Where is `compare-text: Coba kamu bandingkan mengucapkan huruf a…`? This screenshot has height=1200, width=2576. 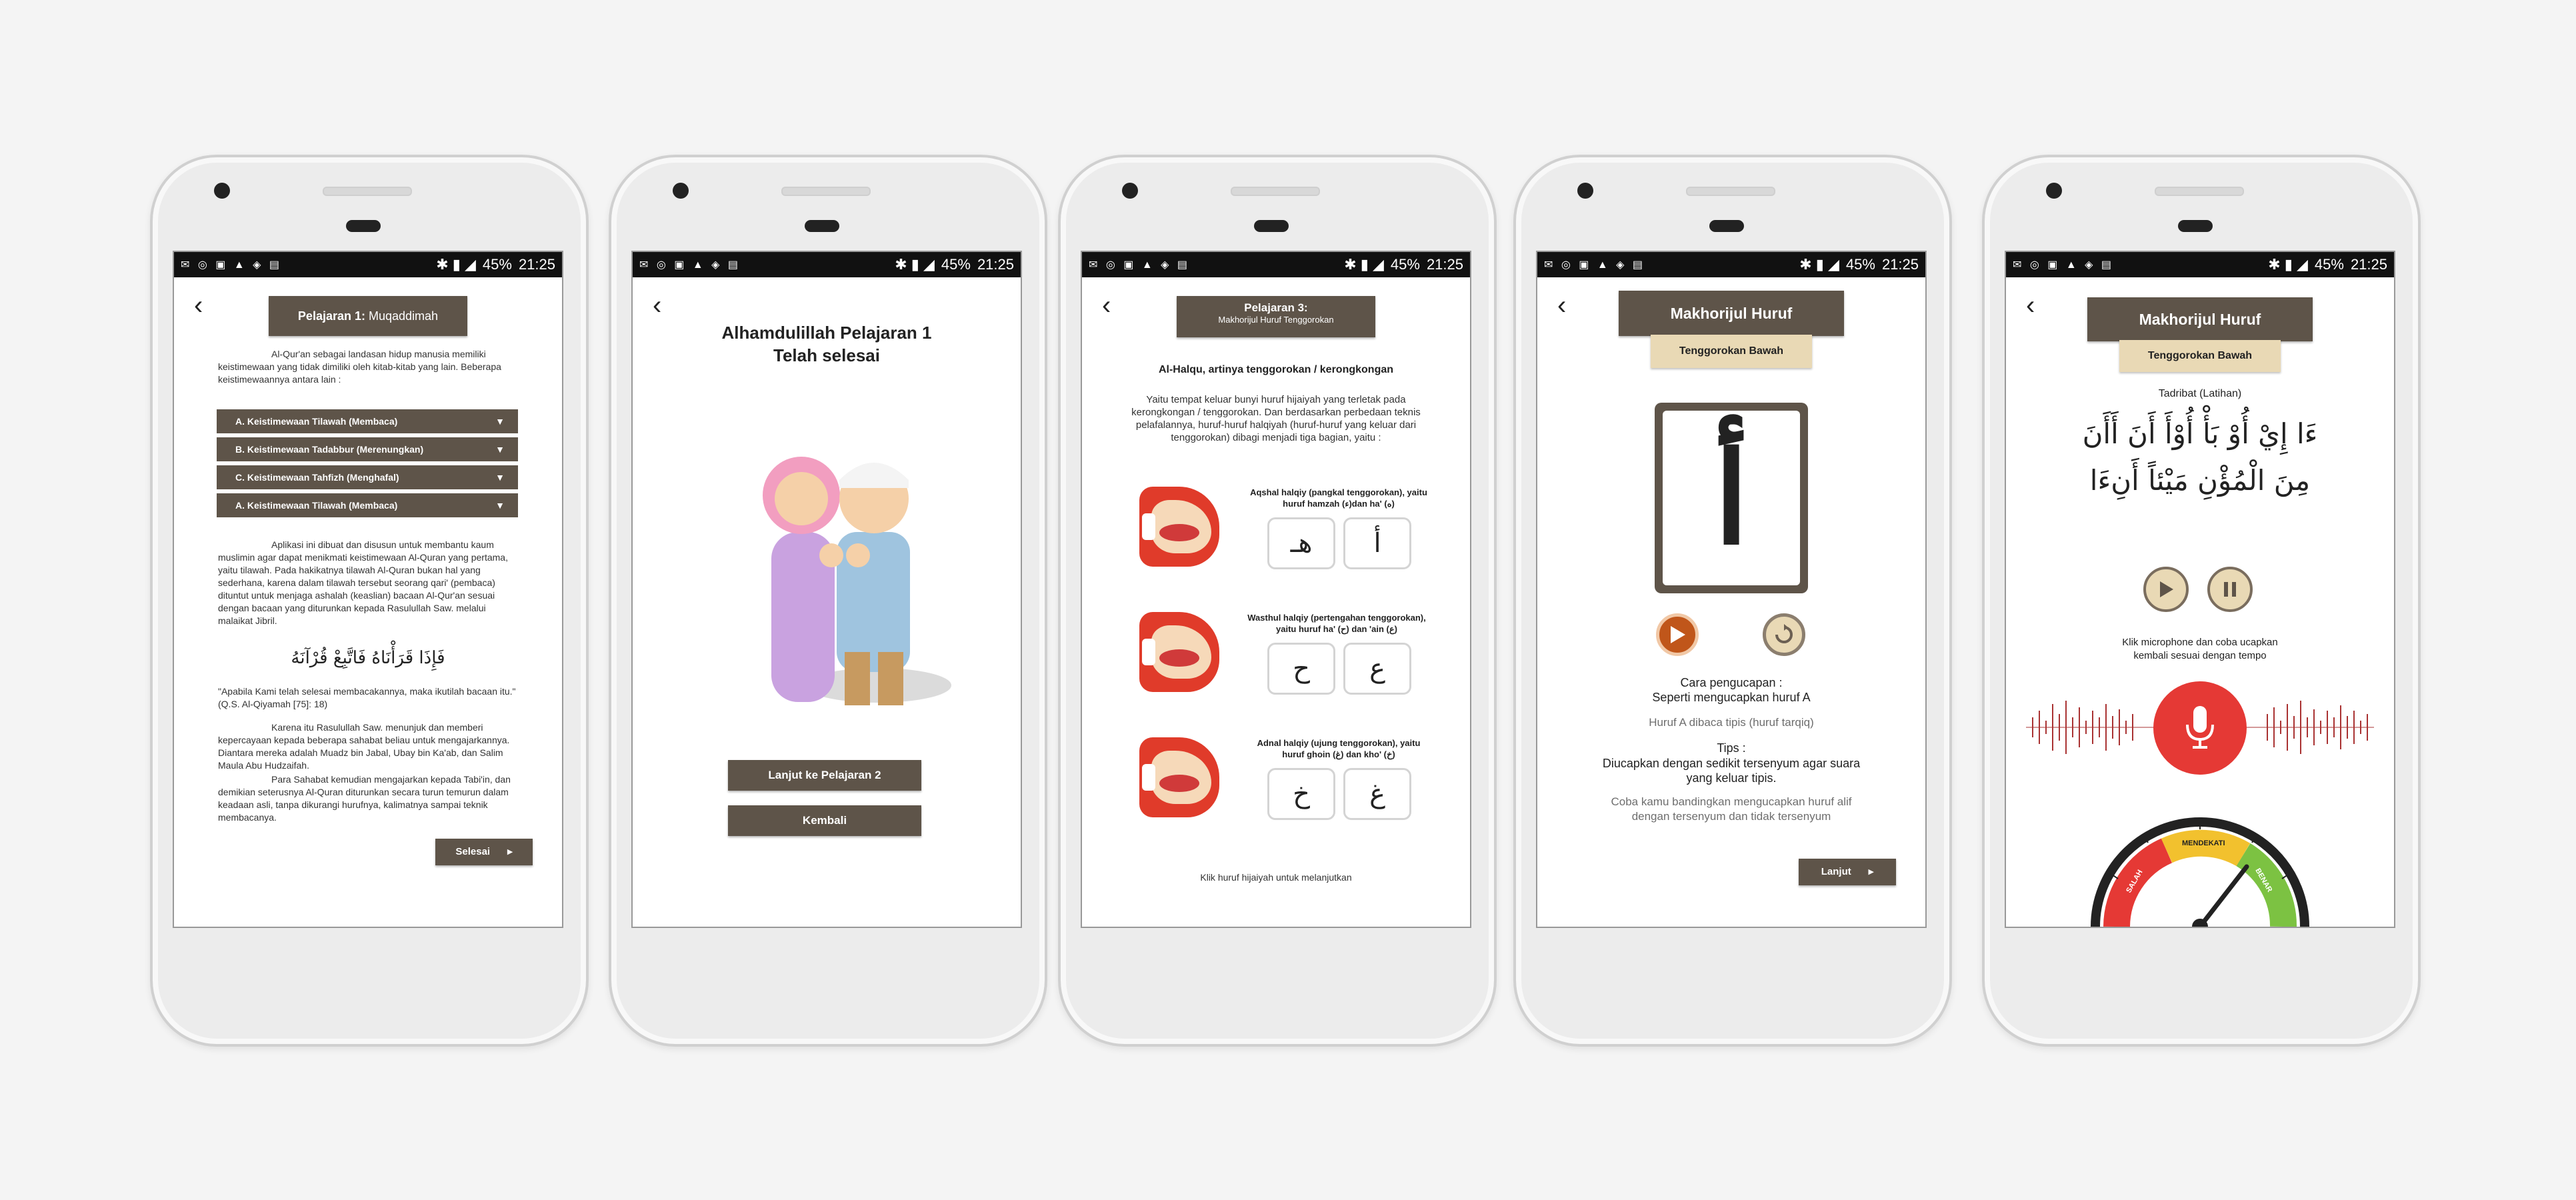
compare-text: Coba kamu bandingkan mengucapkan huruf a… is located at coordinates (1731, 809).